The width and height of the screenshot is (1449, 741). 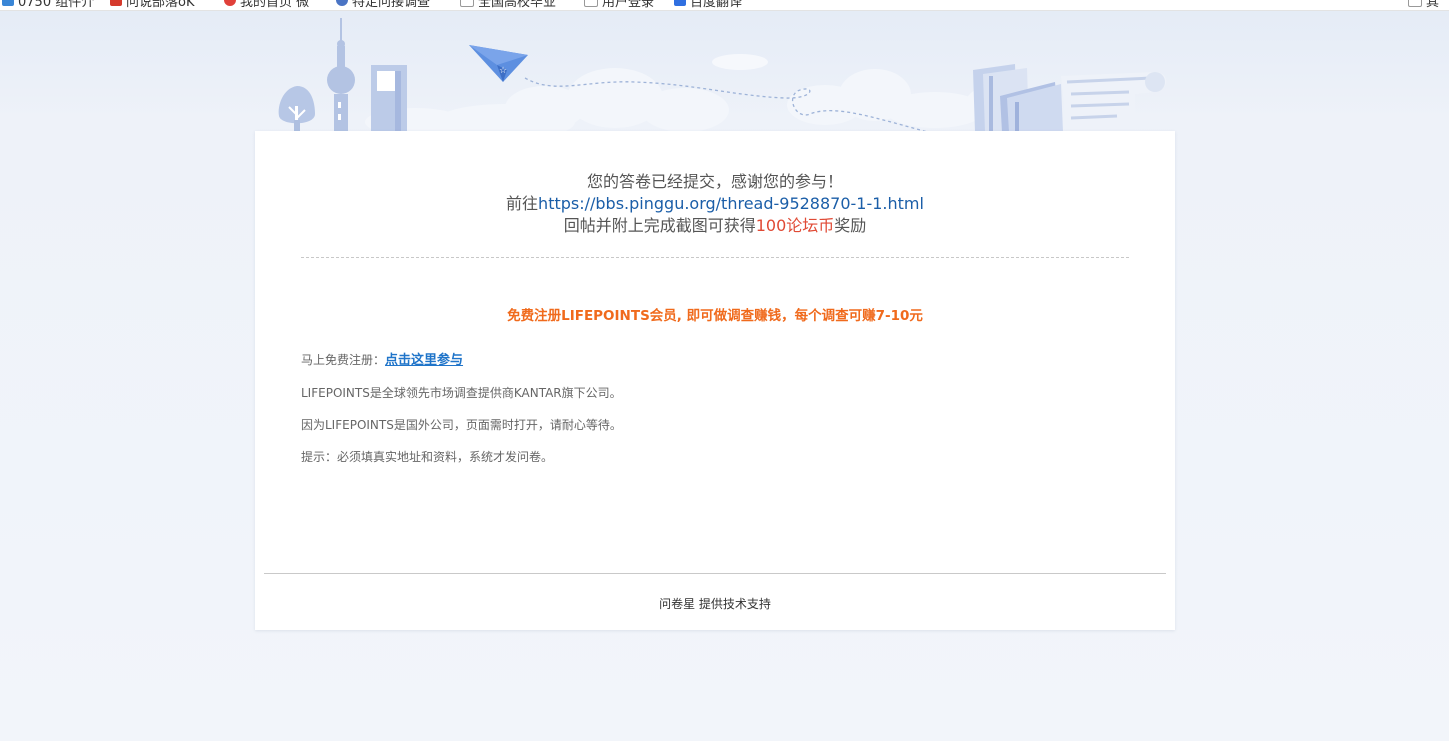 What do you see at coordinates (517, 5) in the screenshot?
I see `bookmark-label: 全国高校毕业` at bounding box center [517, 5].